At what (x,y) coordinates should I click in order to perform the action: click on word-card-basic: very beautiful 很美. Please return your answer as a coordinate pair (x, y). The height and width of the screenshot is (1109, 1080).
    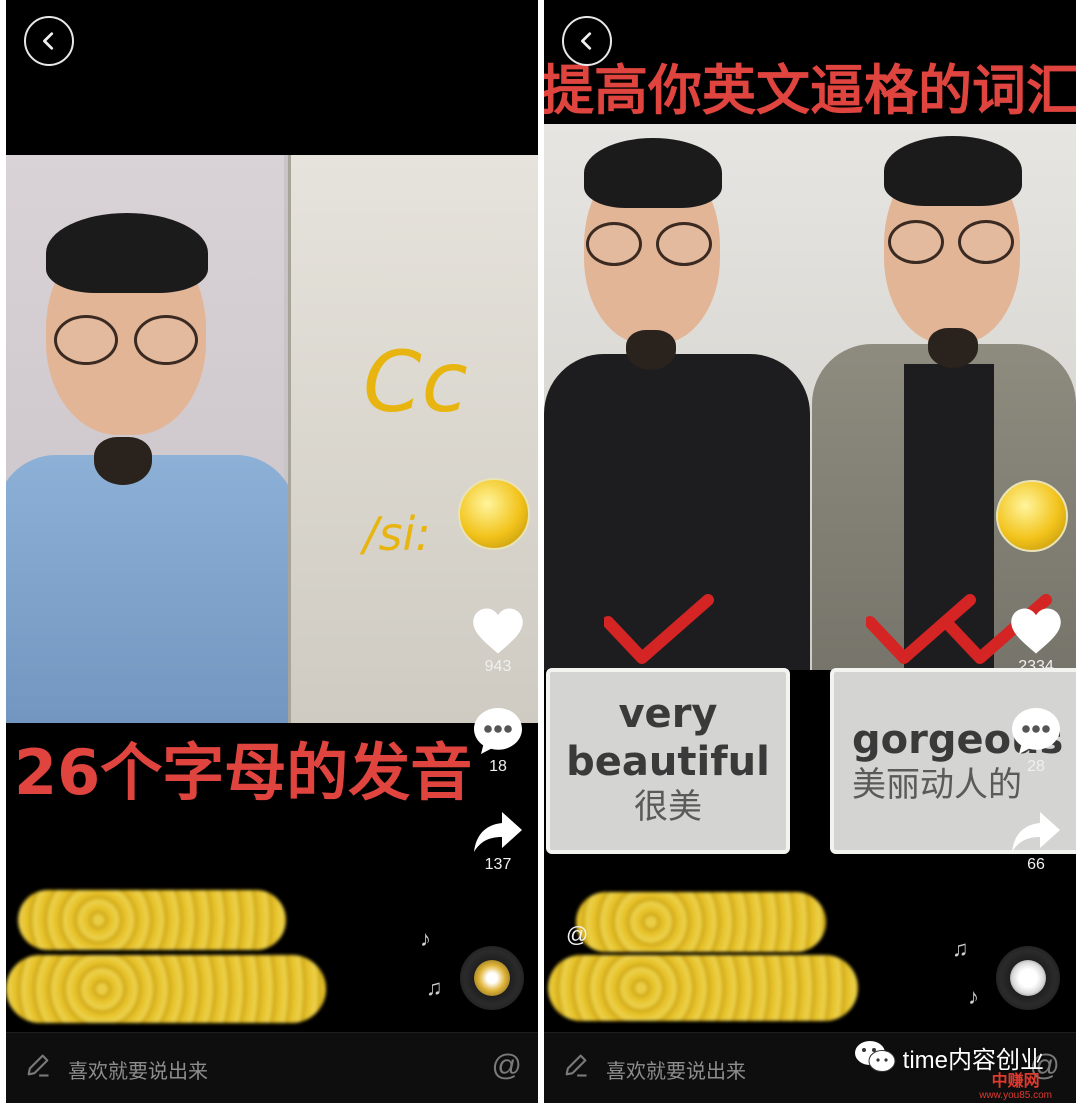
    Looking at the image, I should click on (668, 761).